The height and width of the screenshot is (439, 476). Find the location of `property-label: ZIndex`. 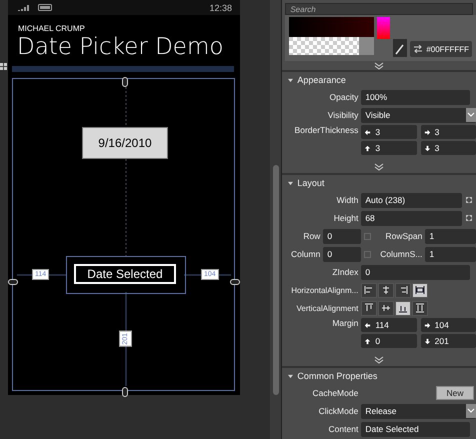

property-label: ZIndex is located at coordinates (344, 272).